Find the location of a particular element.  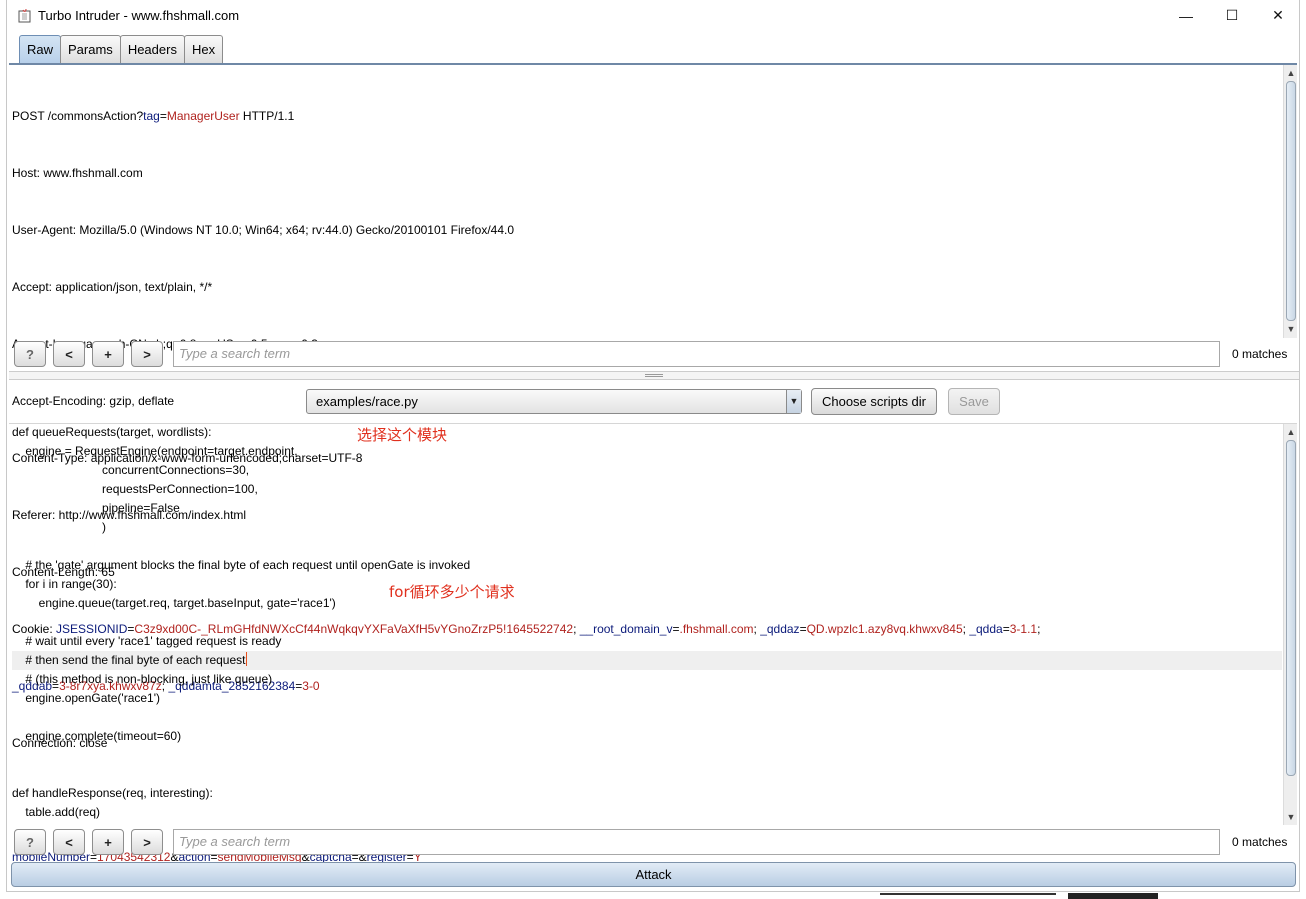

script-dropdown-value: examples/race.py is located at coordinates (367, 401).